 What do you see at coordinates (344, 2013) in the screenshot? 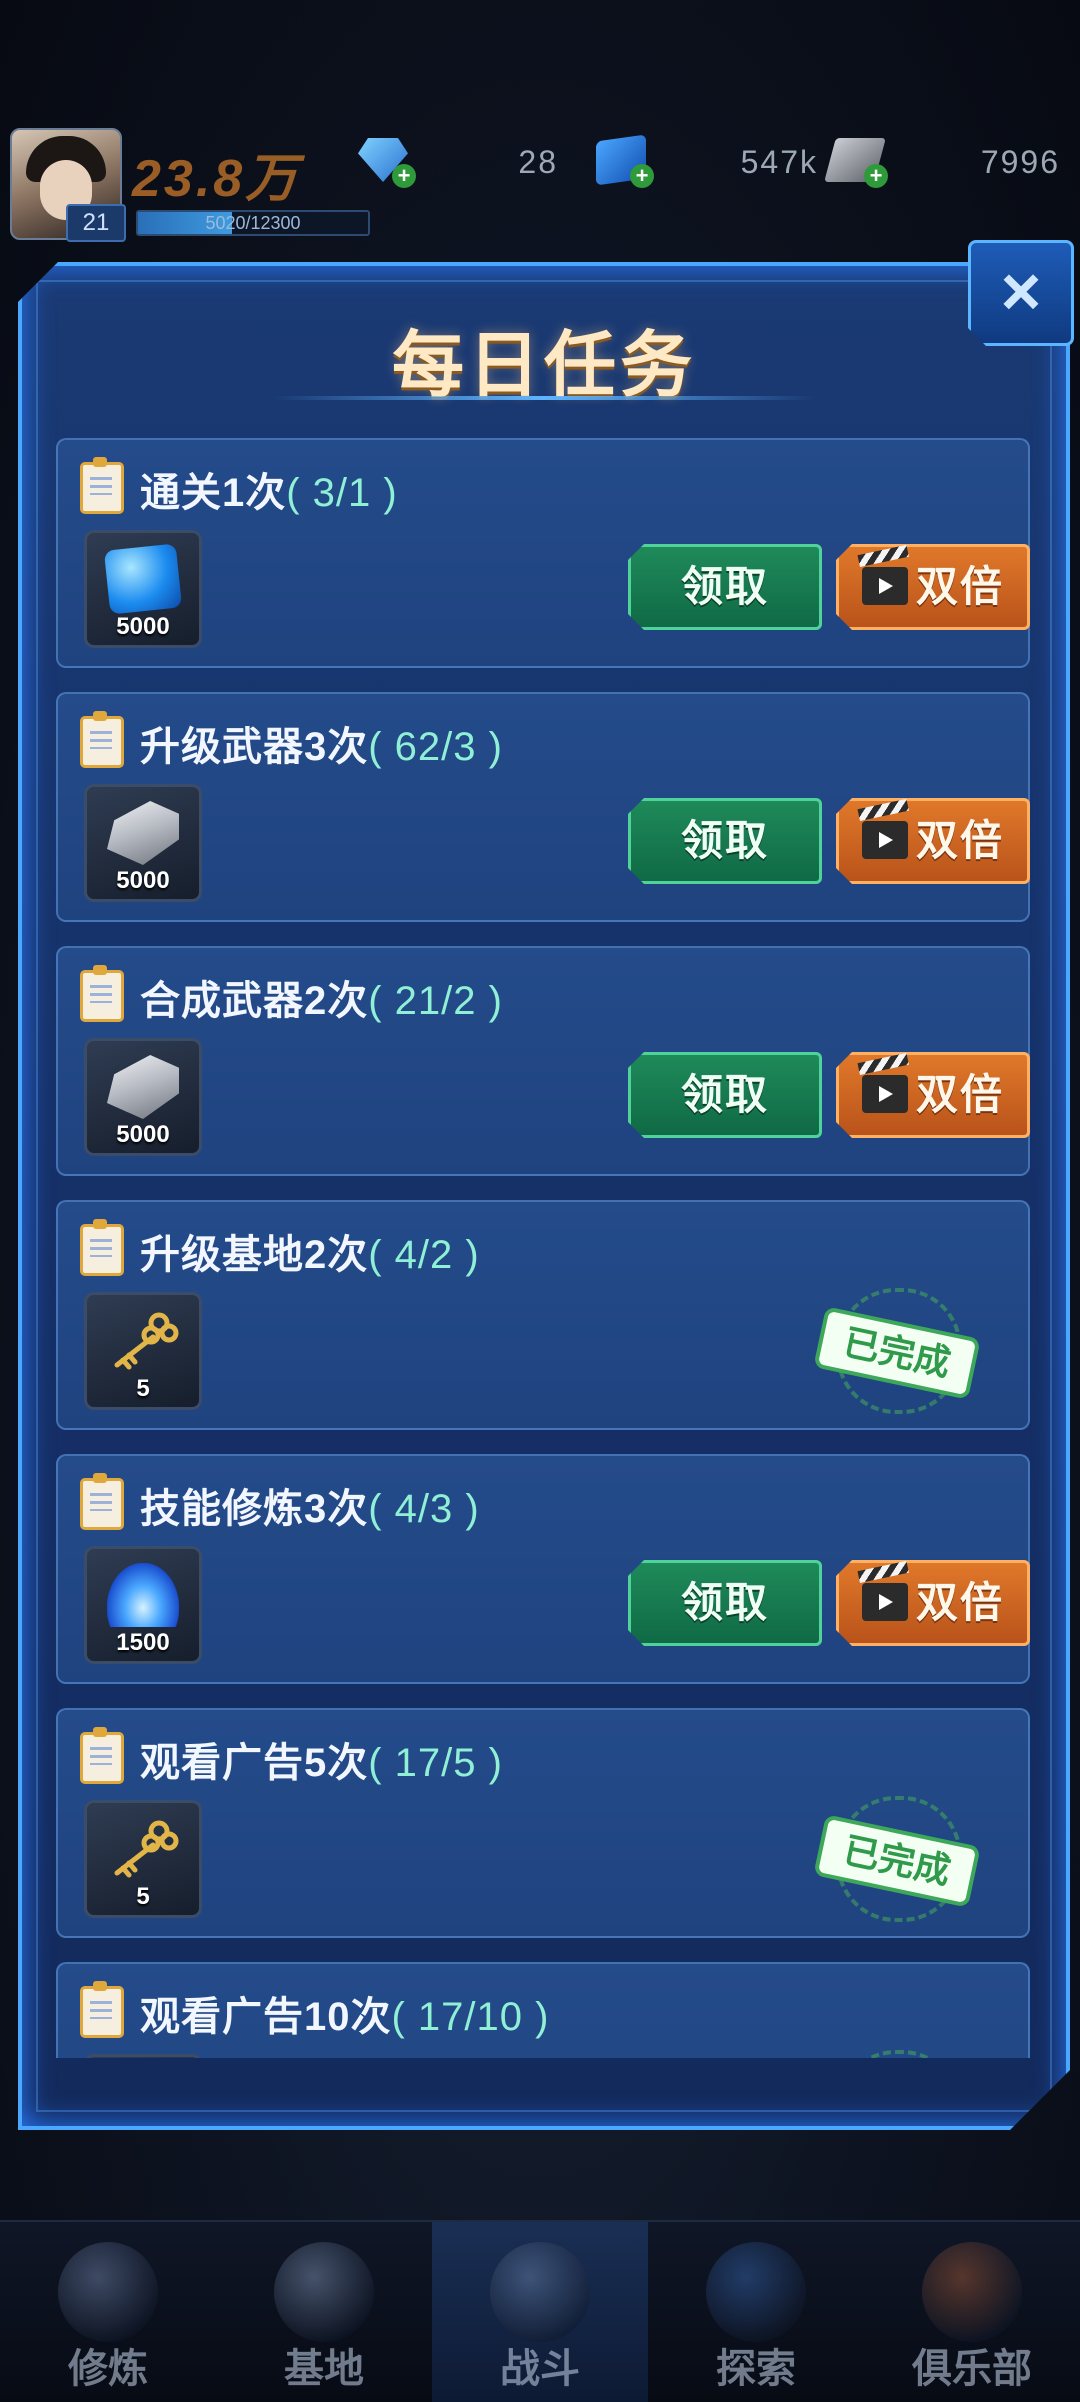
I see `task-title: 观看广告10次( 17/10 )` at bounding box center [344, 2013].